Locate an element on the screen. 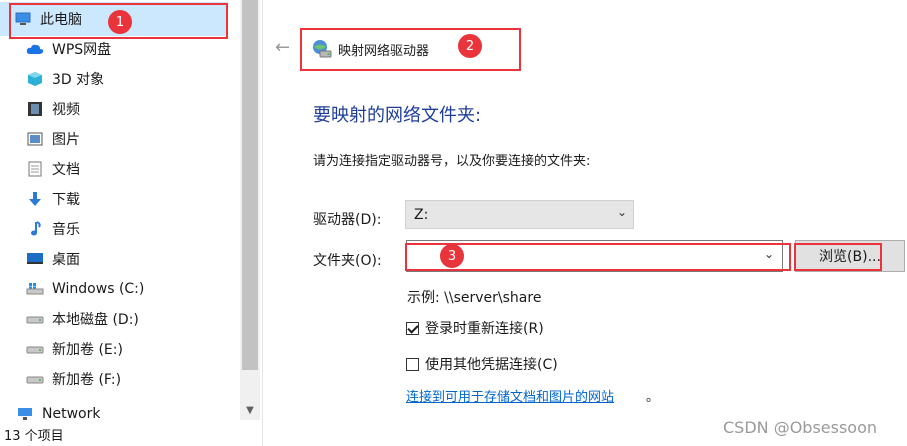 The width and height of the screenshot is (907, 446). other-credentials-checkbox is located at coordinates (412, 364).